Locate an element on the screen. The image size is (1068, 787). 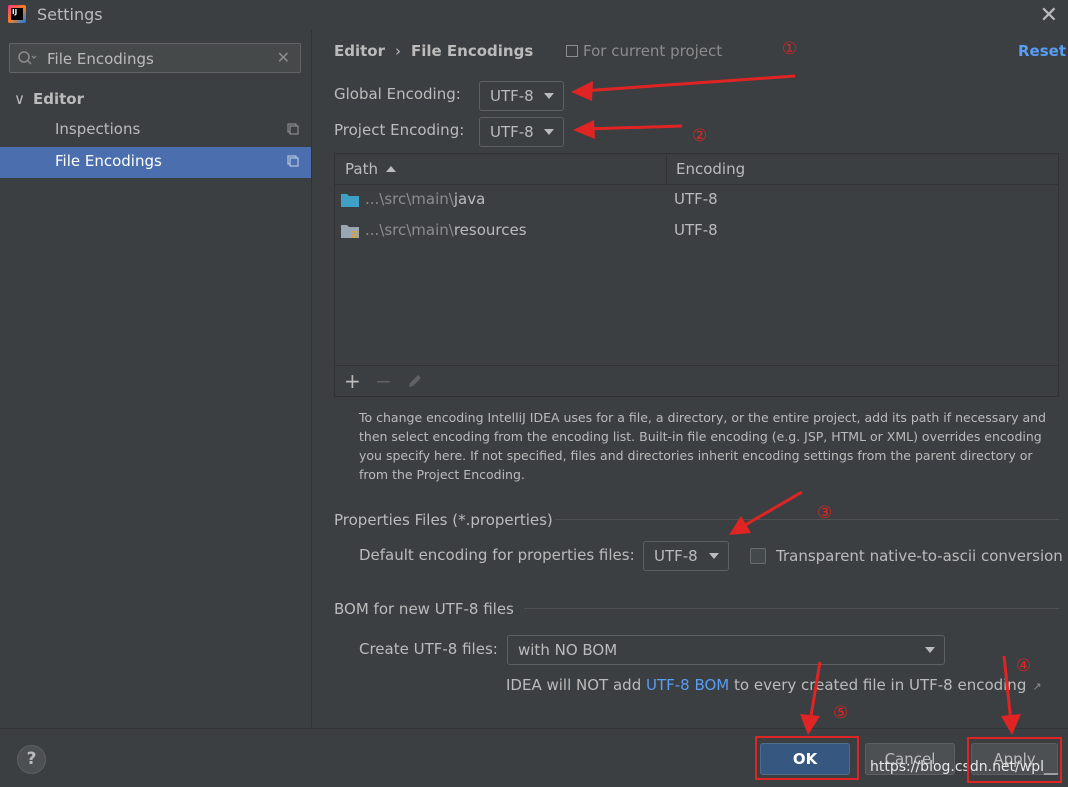
table-header: Path Encoding is located at coordinates (696, 169).